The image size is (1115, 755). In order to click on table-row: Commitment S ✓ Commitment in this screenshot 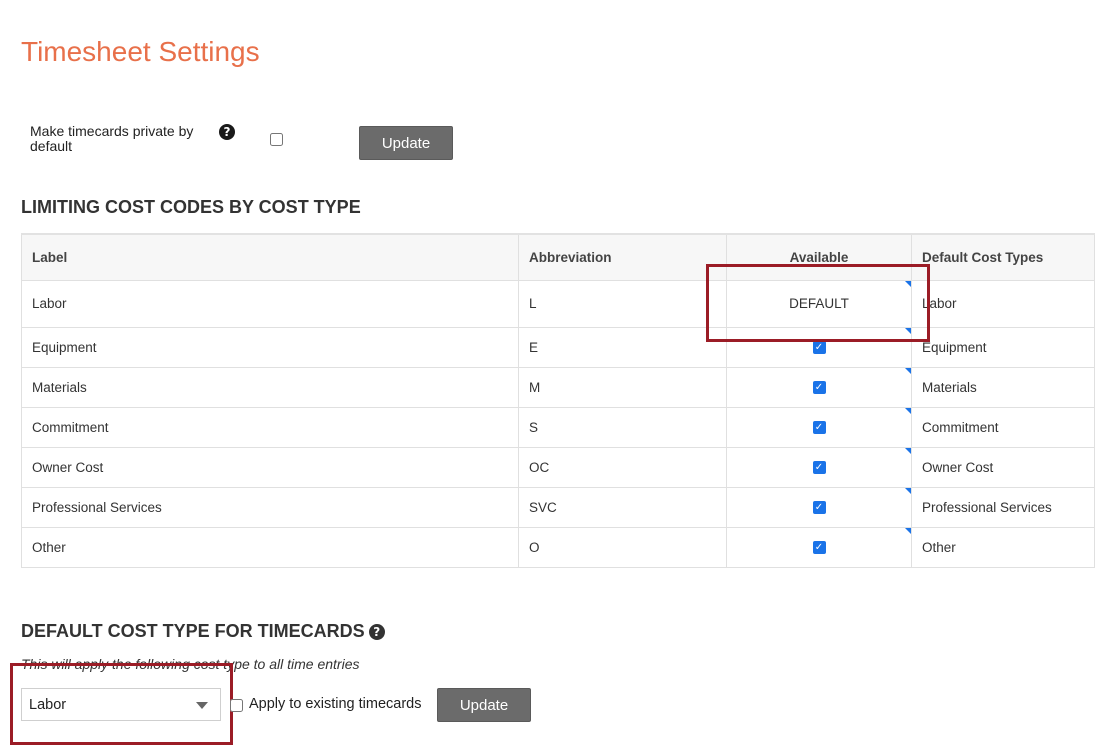, I will do `click(558, 427)`.